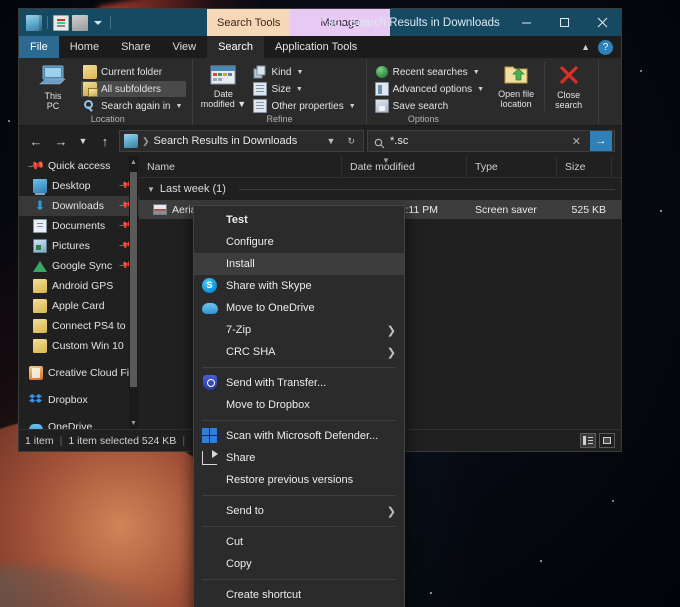 The image size is (680, 607). Describe the element at coordinates (299, 511) in the screenshot. I see `menu-item-send-to: Send to ❯` at that location.